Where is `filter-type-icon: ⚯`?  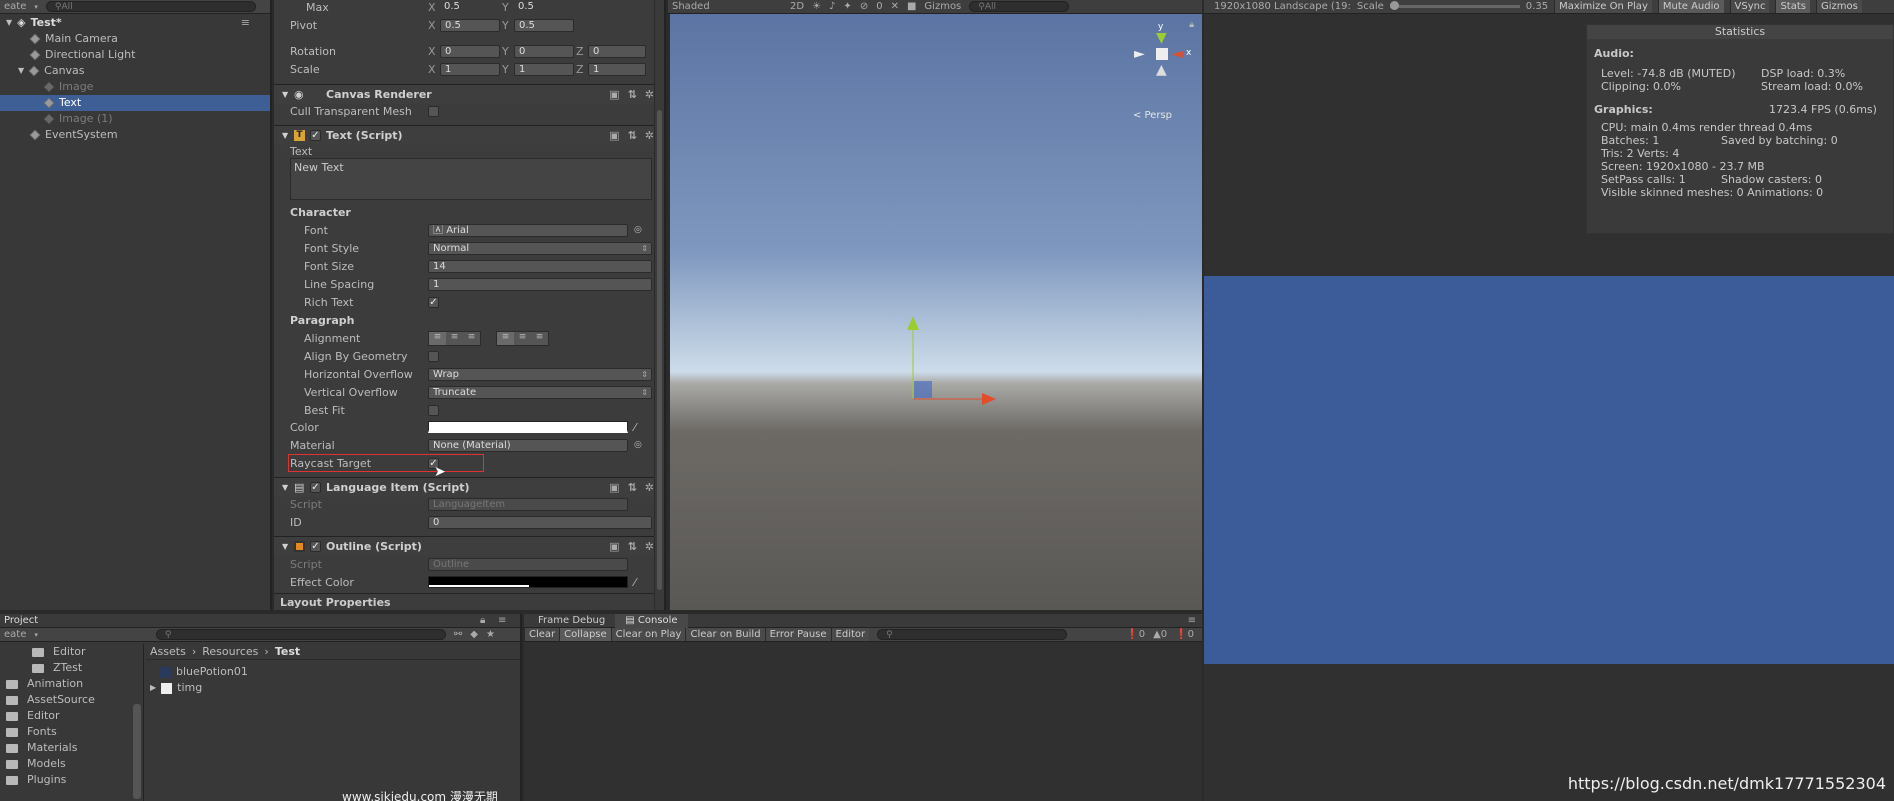
filter-type-icon: ⚯ is located at coordinates (458, 634).